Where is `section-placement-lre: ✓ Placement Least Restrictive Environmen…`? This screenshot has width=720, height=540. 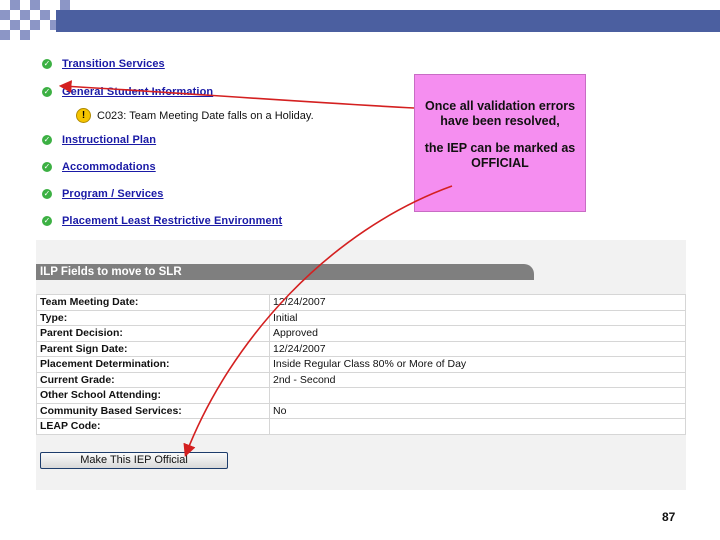 section-placement-lre: ✓ Placement Least Restrictive Environmen… is located at coordinates (162, 221).